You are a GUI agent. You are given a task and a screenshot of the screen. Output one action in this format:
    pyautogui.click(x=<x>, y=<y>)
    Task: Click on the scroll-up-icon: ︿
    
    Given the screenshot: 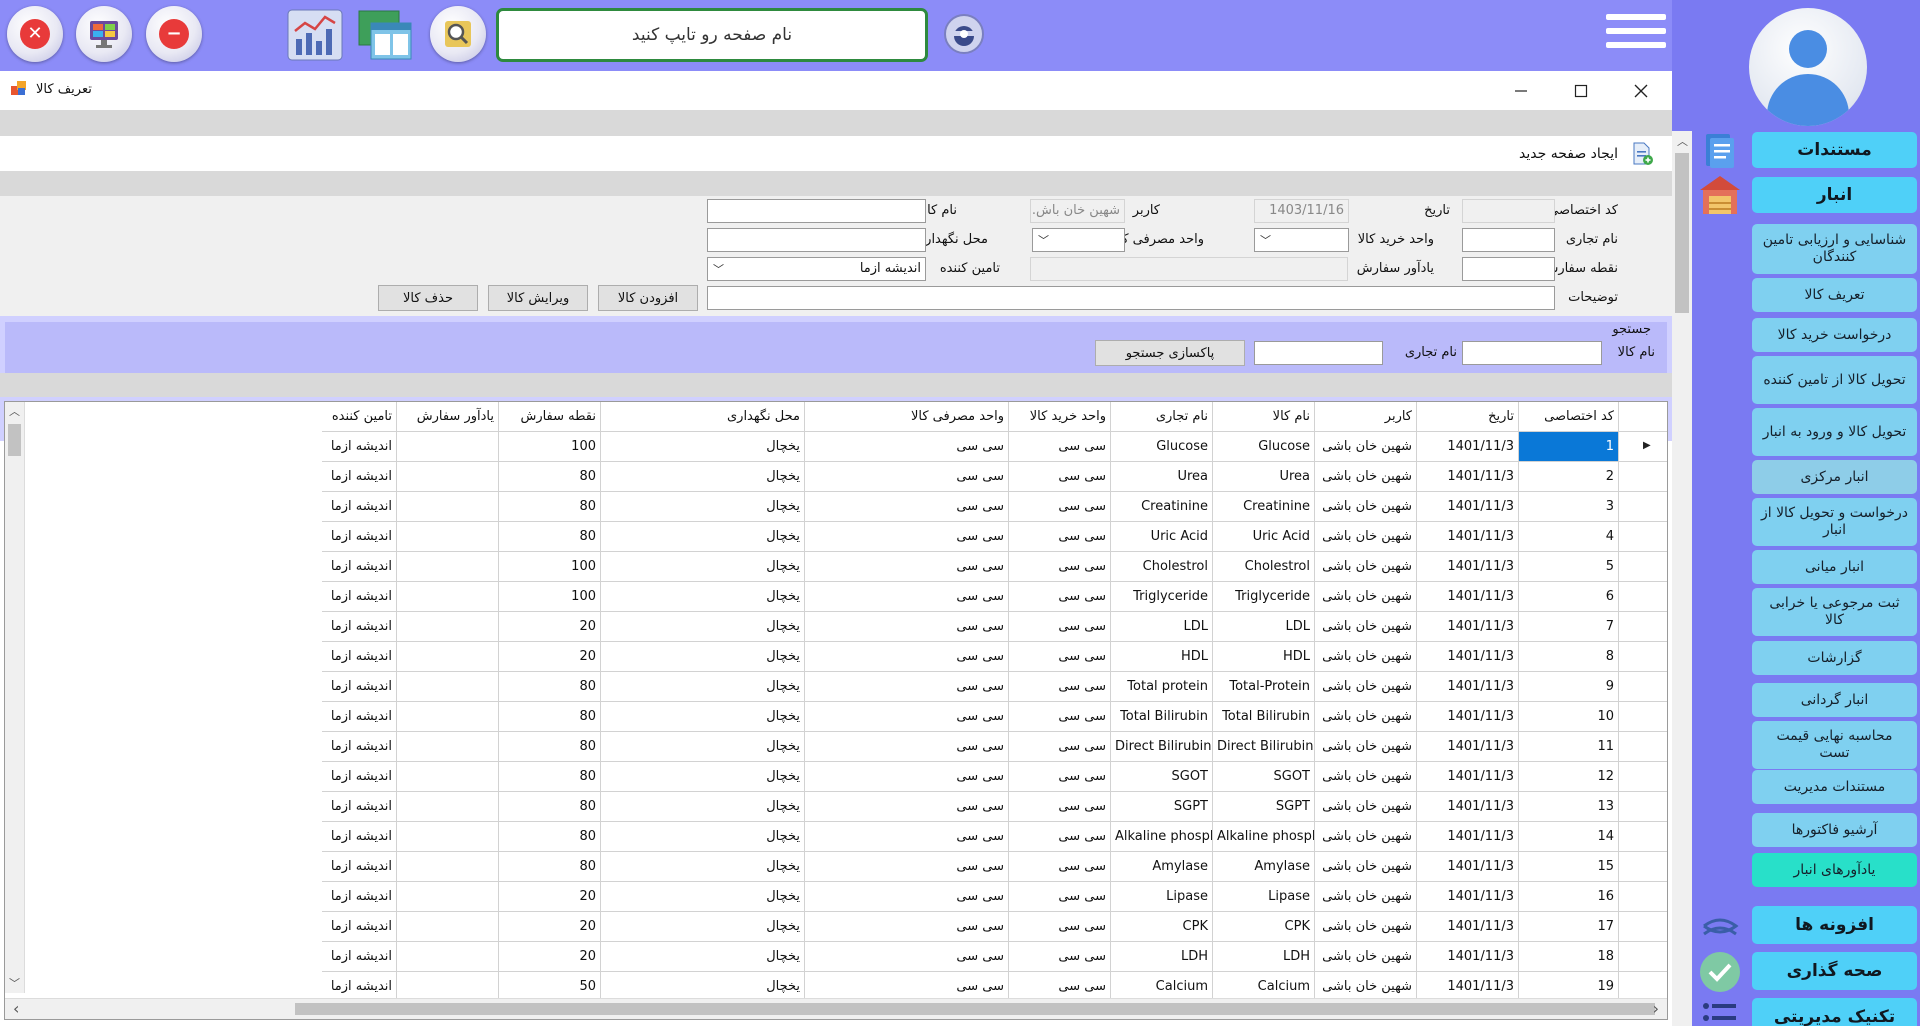 What is the action you would take?
    pyautogui.click(x=14, y=411)
    